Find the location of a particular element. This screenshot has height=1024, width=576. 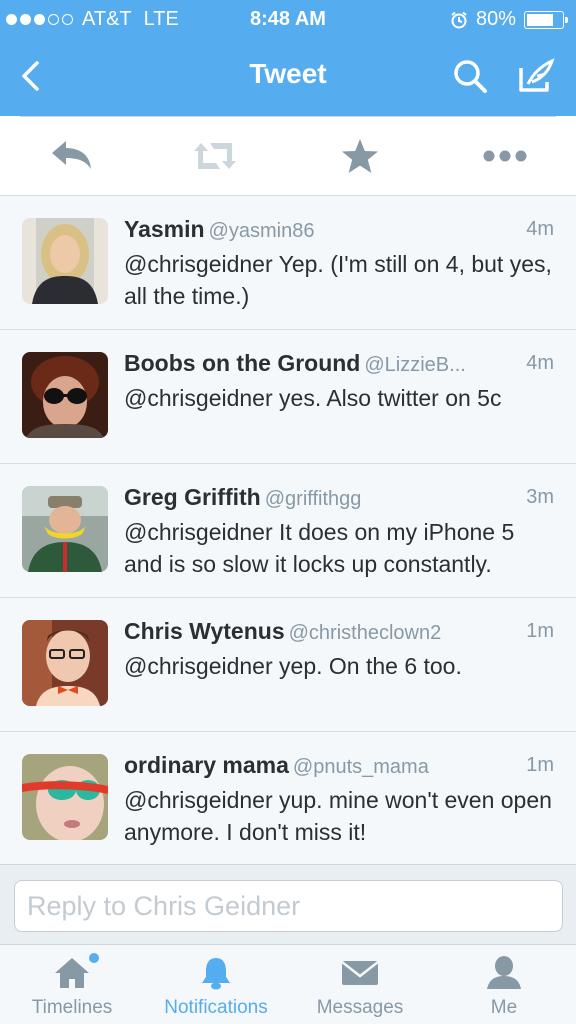

favorite-button is located at coordinates (360, 156).